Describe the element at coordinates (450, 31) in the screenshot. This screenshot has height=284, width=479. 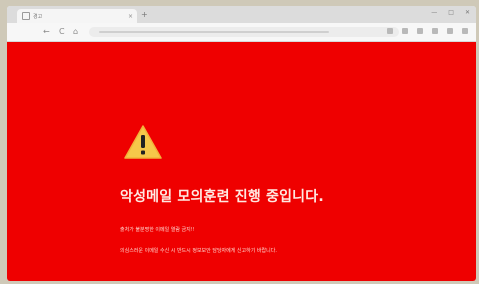
I see `profile-icon` at that location.